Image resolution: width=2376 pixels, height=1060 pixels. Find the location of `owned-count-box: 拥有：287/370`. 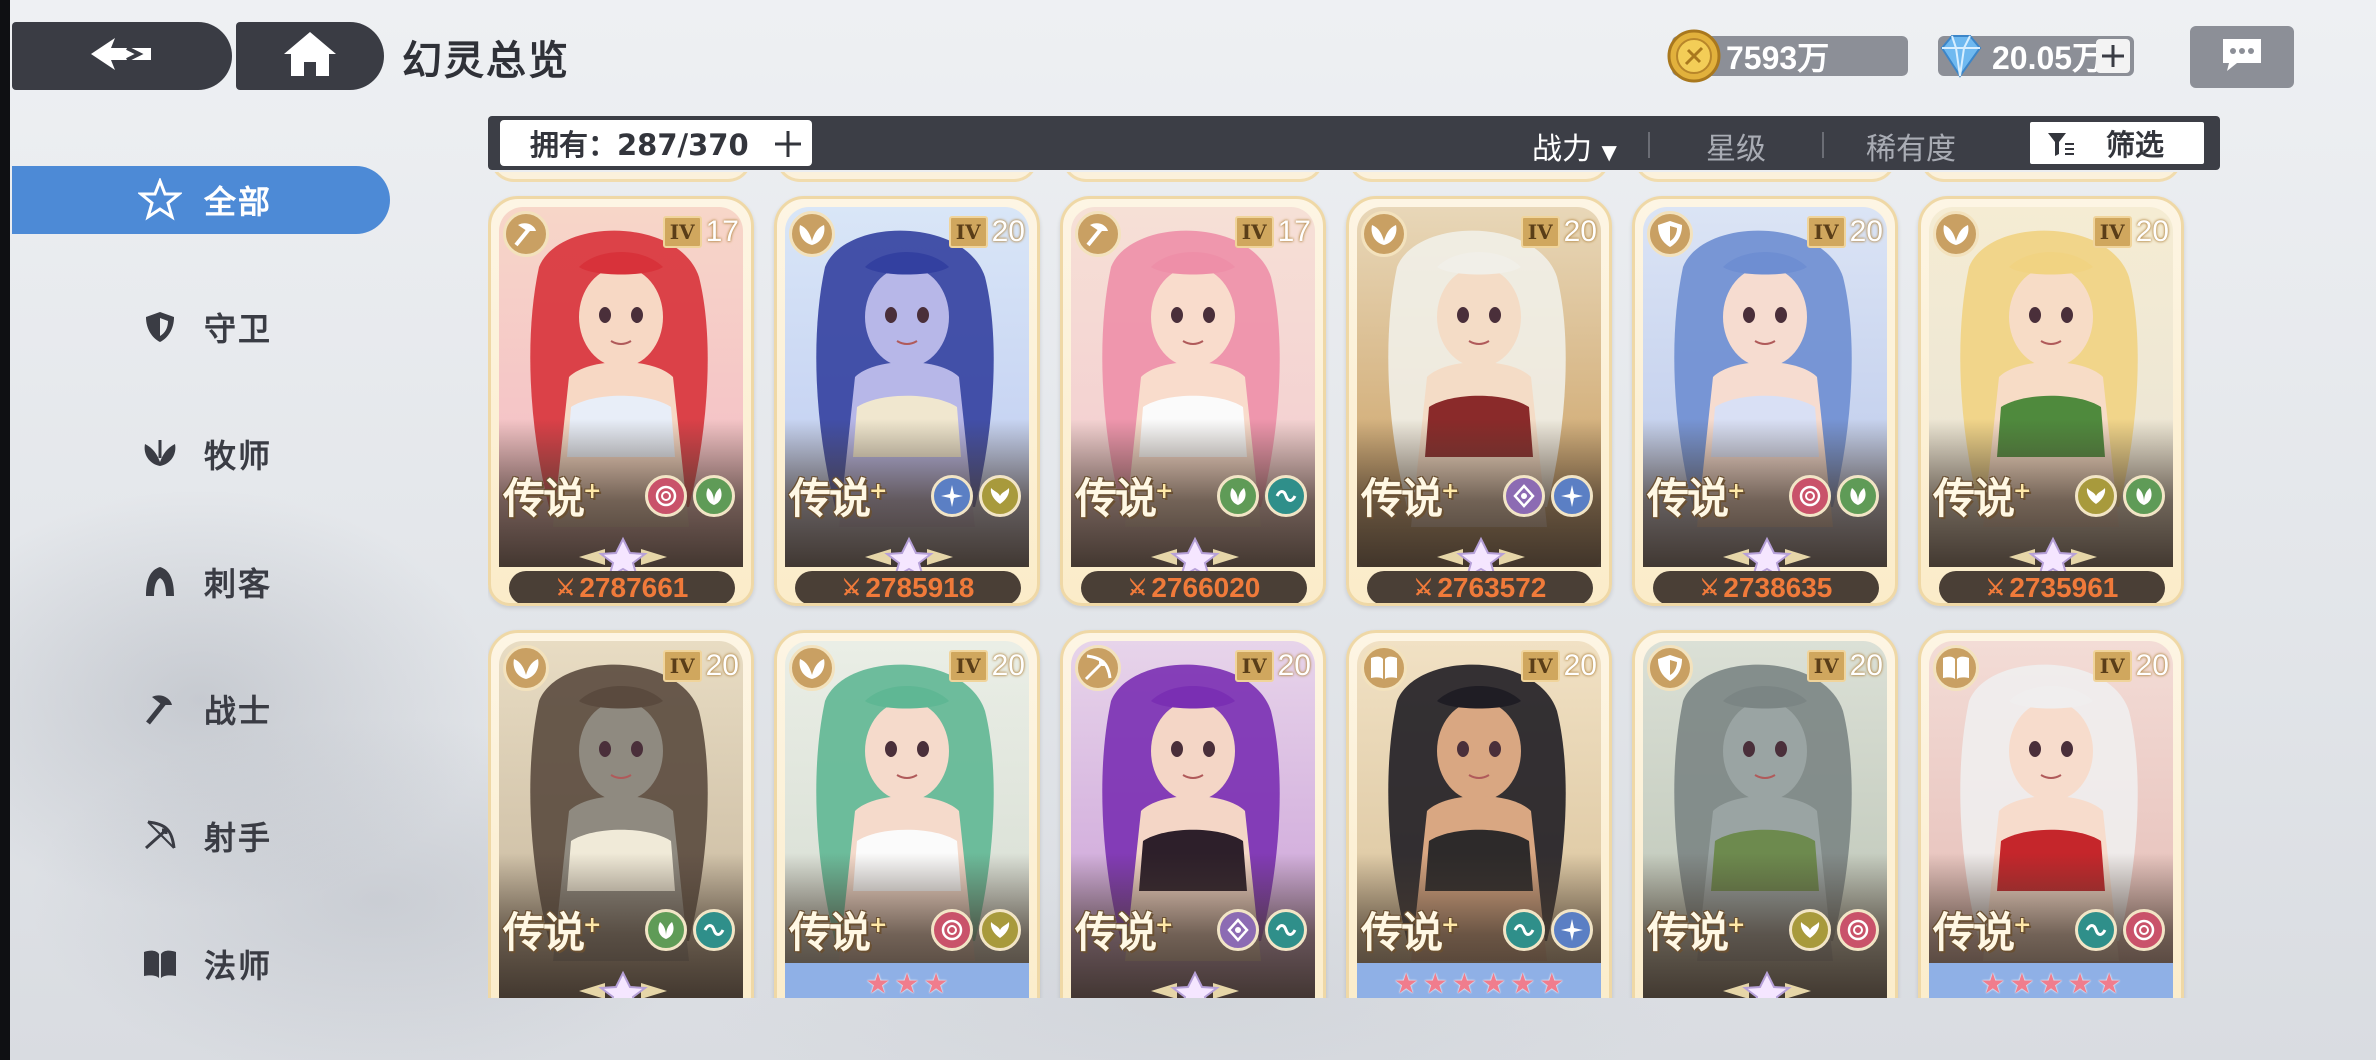

owned-count-box: 拥有：287/370 is located at coordinates (656, 143).